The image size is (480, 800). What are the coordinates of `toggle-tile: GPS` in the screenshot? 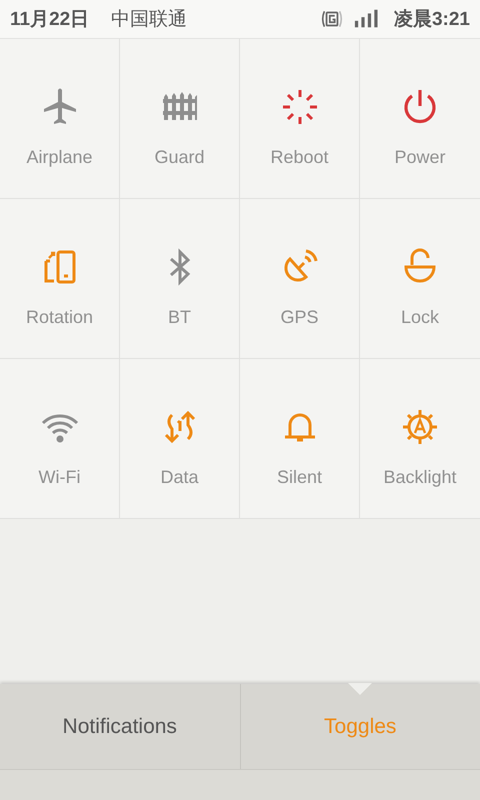 It's located at (300, 279).